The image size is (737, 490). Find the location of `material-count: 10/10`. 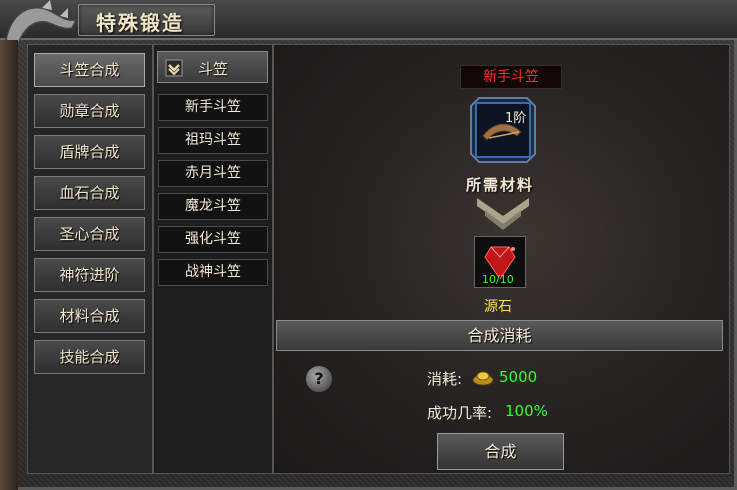

material-count: 10/10 is located at coordinates (498, 279).